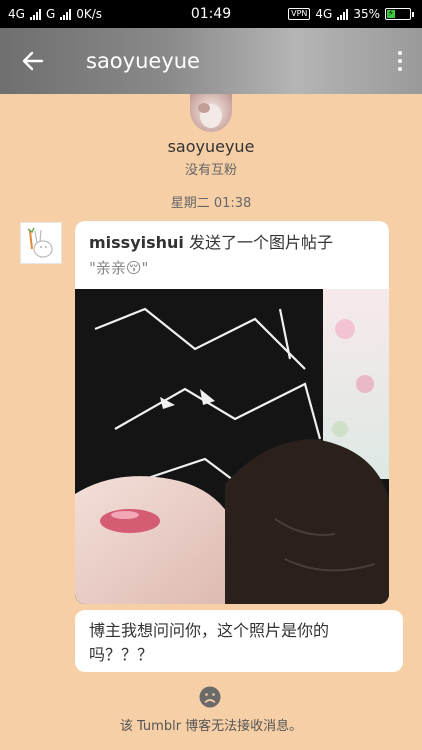 This screenshot has width=422, height=750. What do you see at coordinates (324, 14) in the screenshot?
I see `network-type-3: 4G` at bounding box center [324, 14].